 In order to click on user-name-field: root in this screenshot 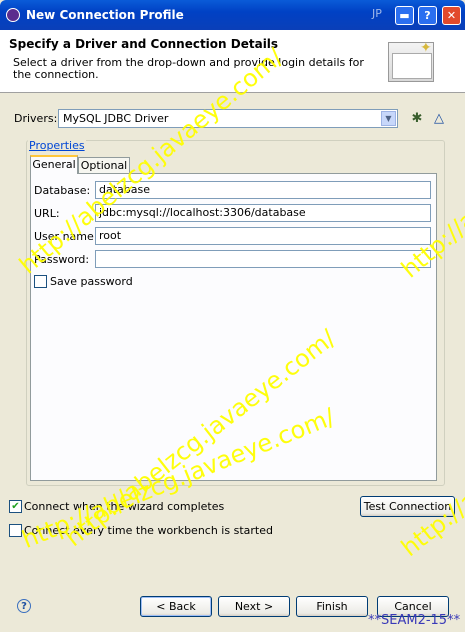, I will do `click(263, 236)`.